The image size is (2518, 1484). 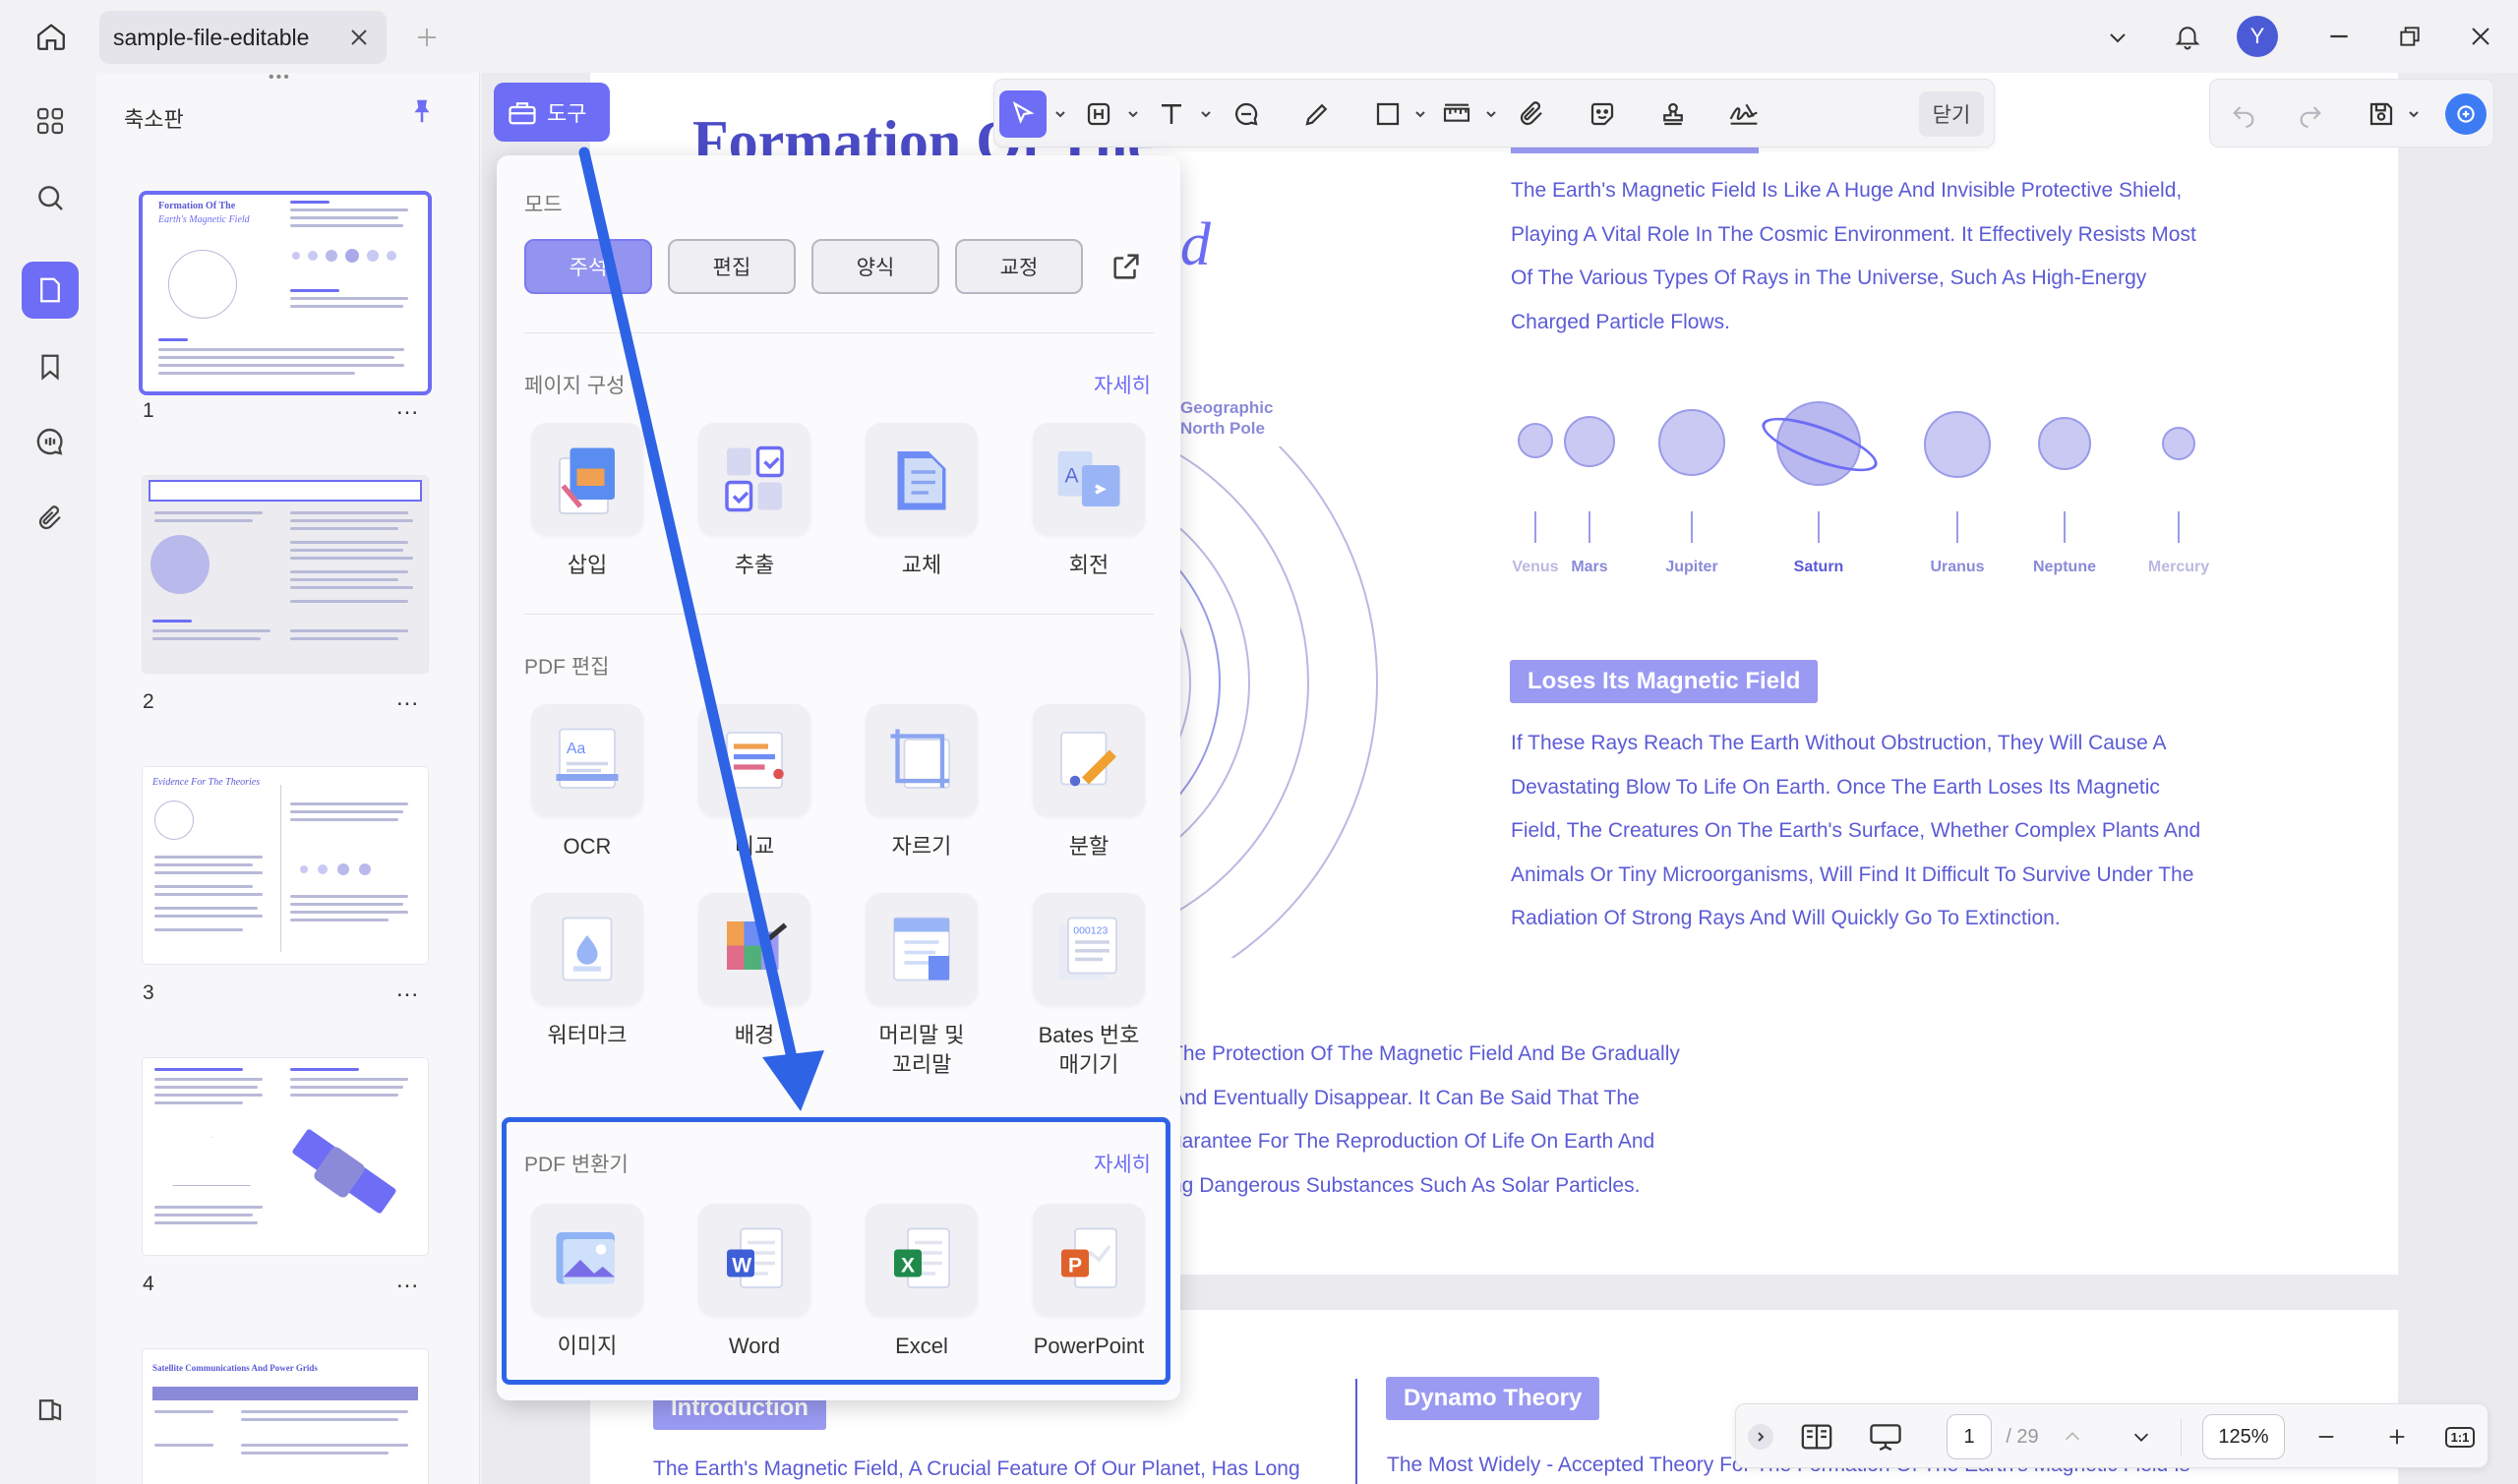 I want to click on mode-form: 양식, so click(x=875, y=266).